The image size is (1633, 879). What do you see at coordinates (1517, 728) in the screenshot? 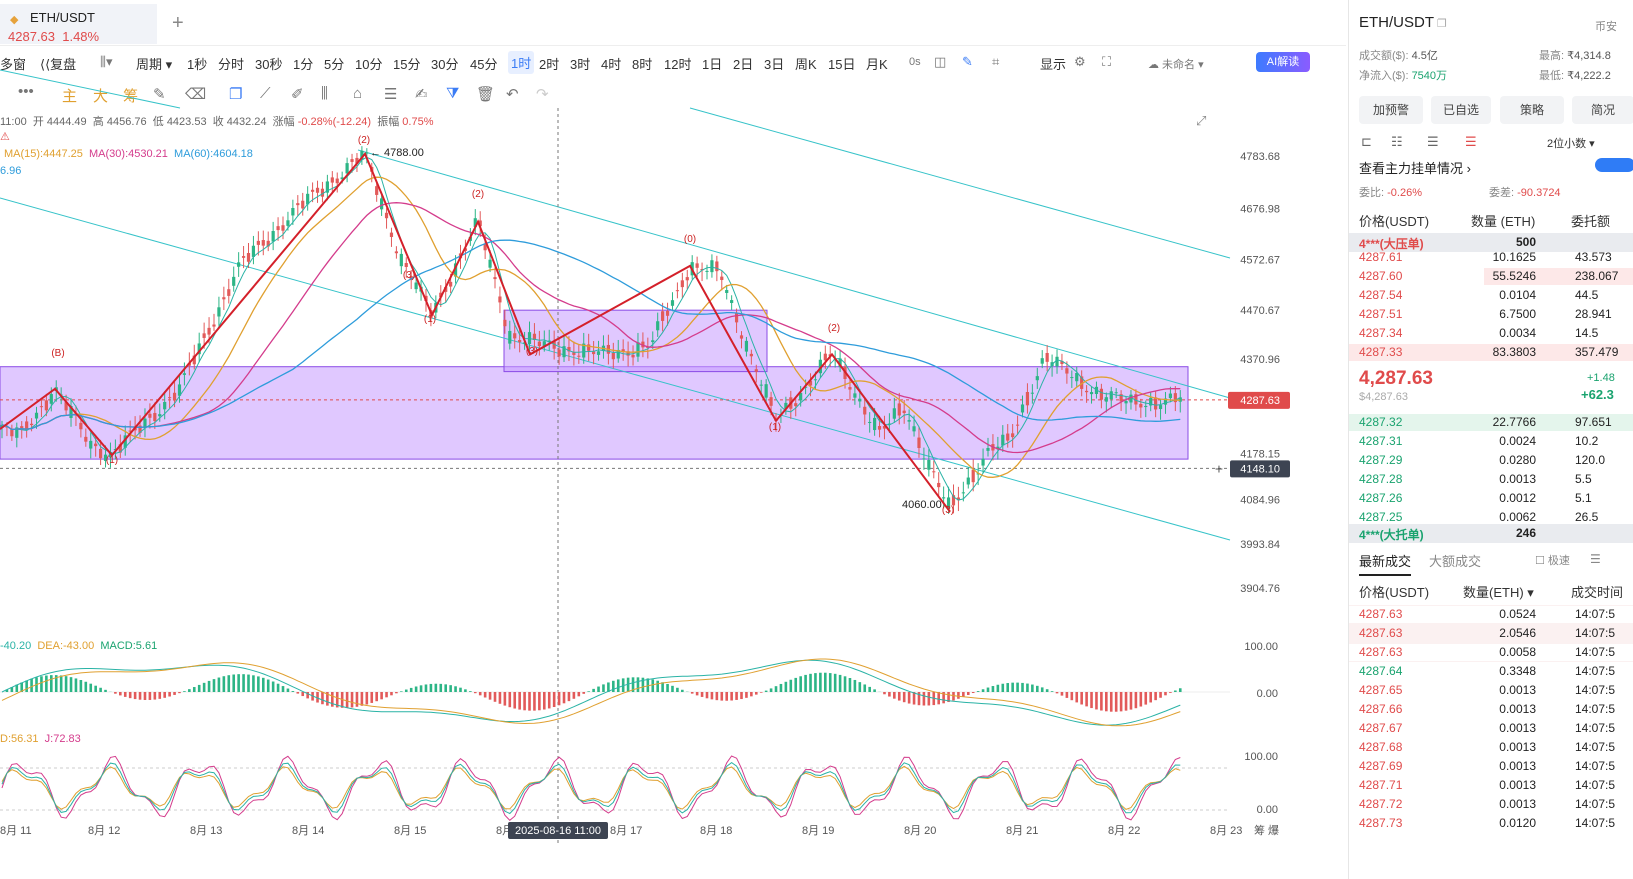
I see `quantity: 0.0013` at bounding box center [1517, 728].